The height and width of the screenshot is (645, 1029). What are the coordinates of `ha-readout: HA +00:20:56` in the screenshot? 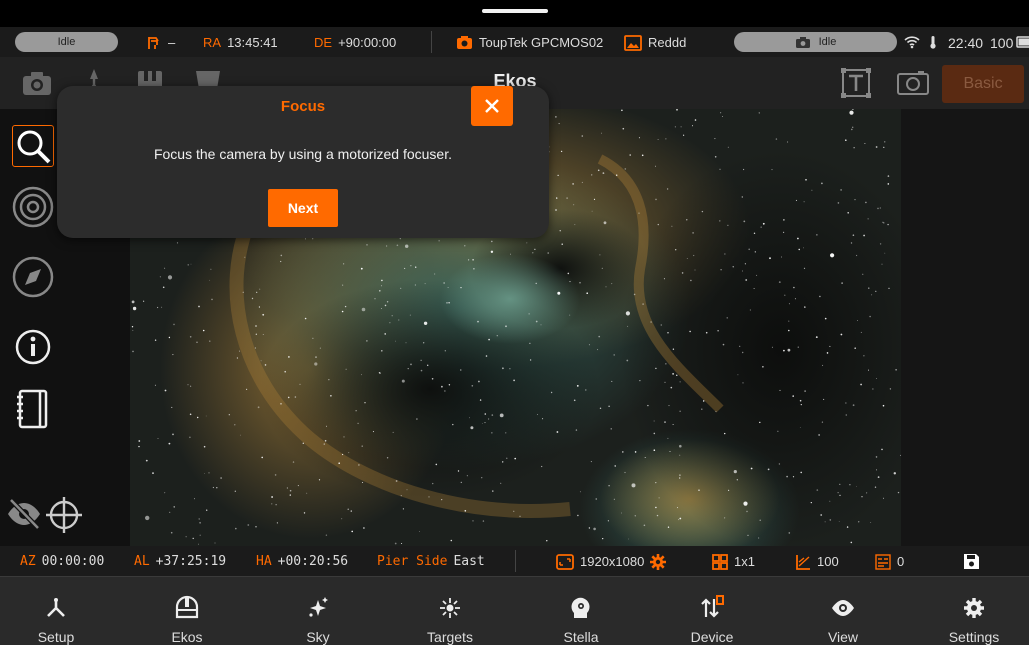 It's located at (302, 561).